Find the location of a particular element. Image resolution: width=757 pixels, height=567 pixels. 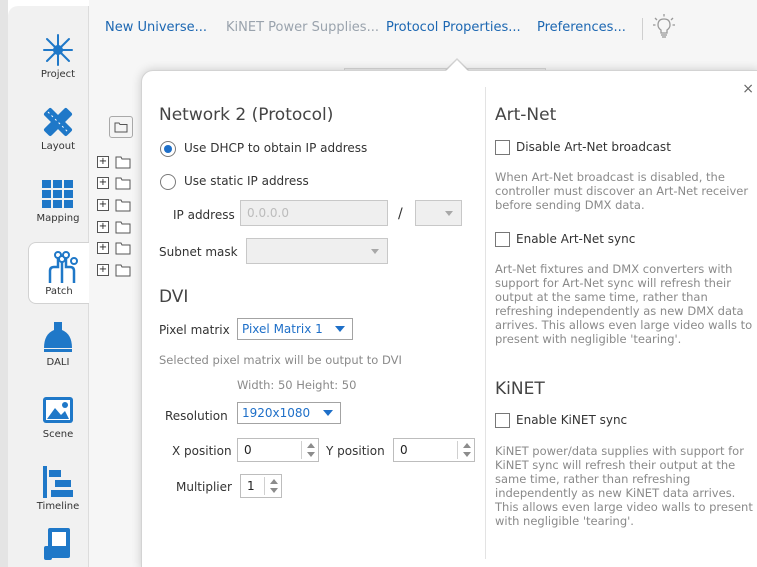

sidebar-item-label: Patch is located at coordinates (59, 291).